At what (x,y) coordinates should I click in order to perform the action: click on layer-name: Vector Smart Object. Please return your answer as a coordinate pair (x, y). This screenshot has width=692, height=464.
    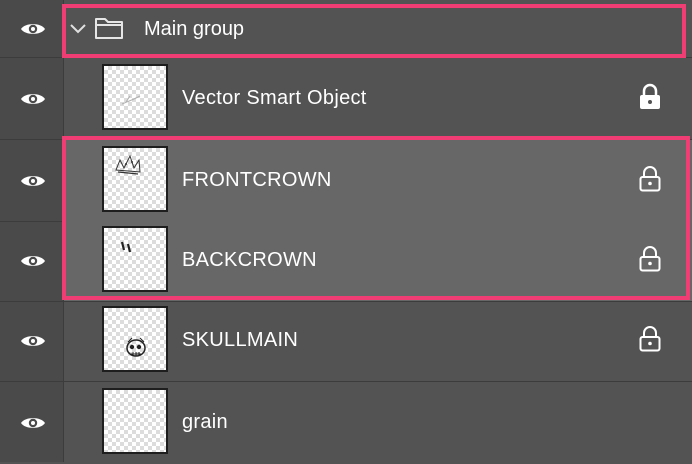
    Looking at the image, I should click on (274, 98).